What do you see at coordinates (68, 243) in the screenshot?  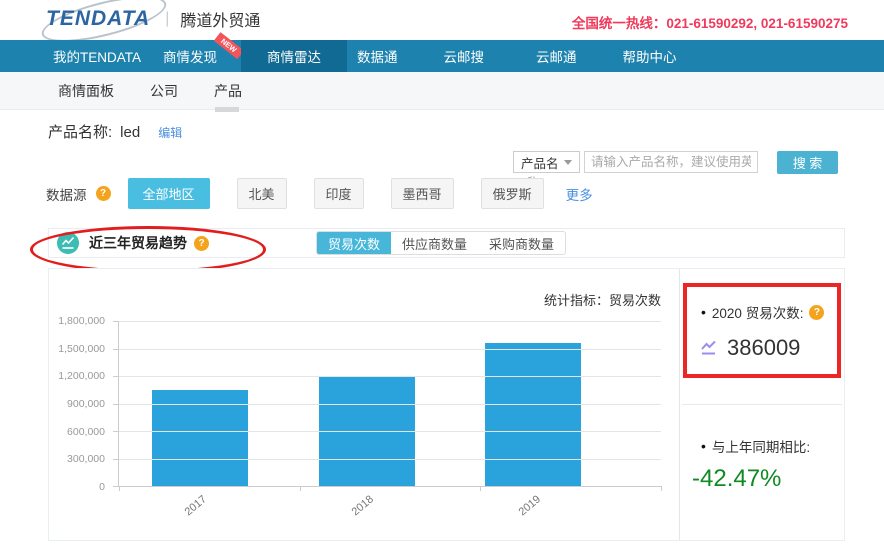 I see `line-chart-icon` at bounding box center [68, 243].